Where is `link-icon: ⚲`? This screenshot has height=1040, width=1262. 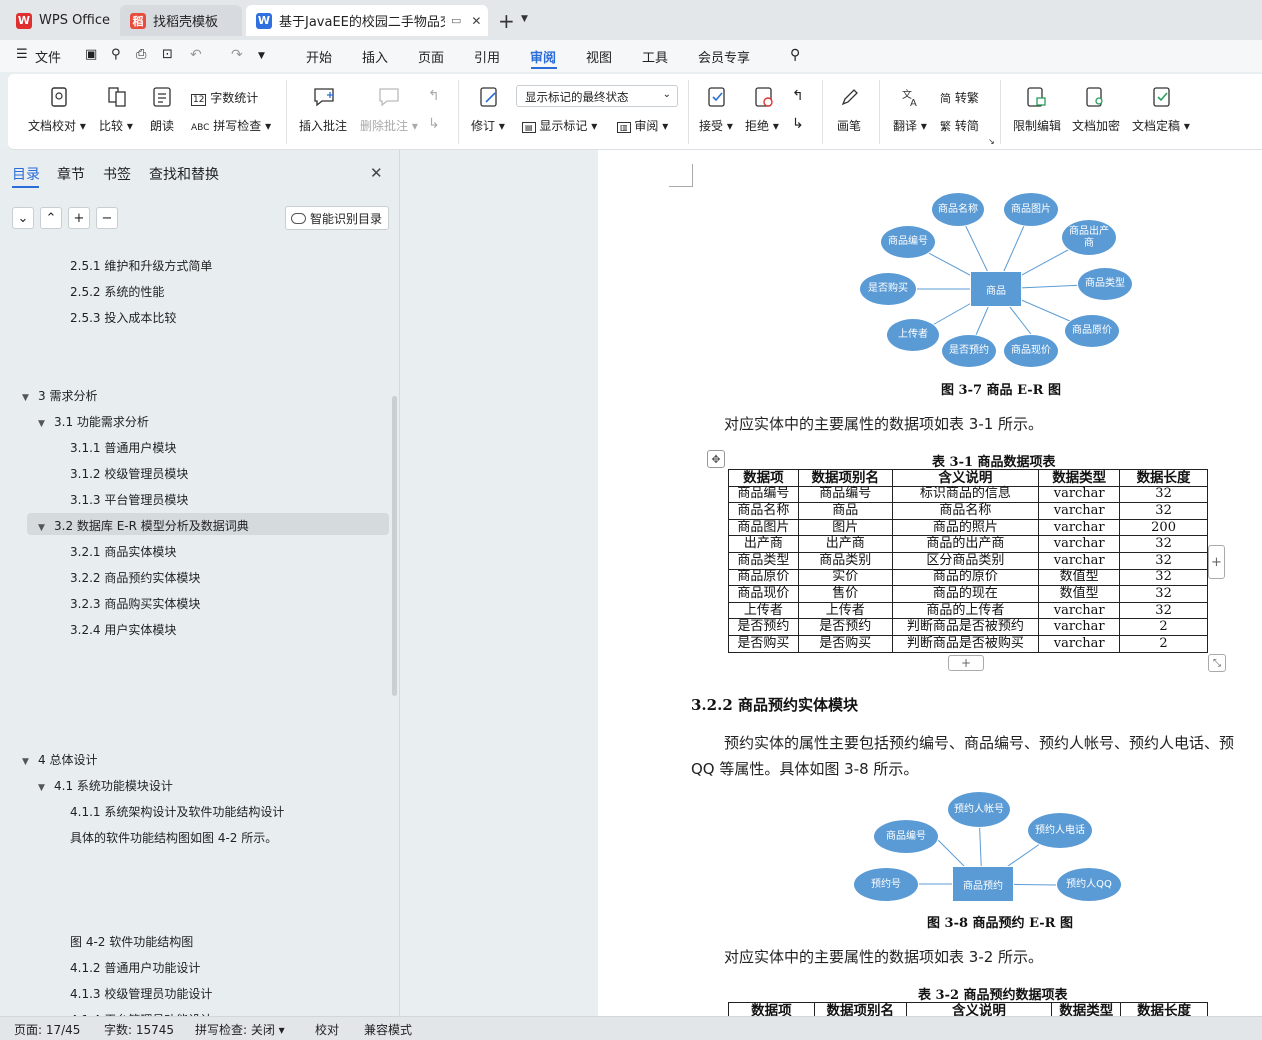 link-icon: ⚲ is located at coordinates (116, 54).